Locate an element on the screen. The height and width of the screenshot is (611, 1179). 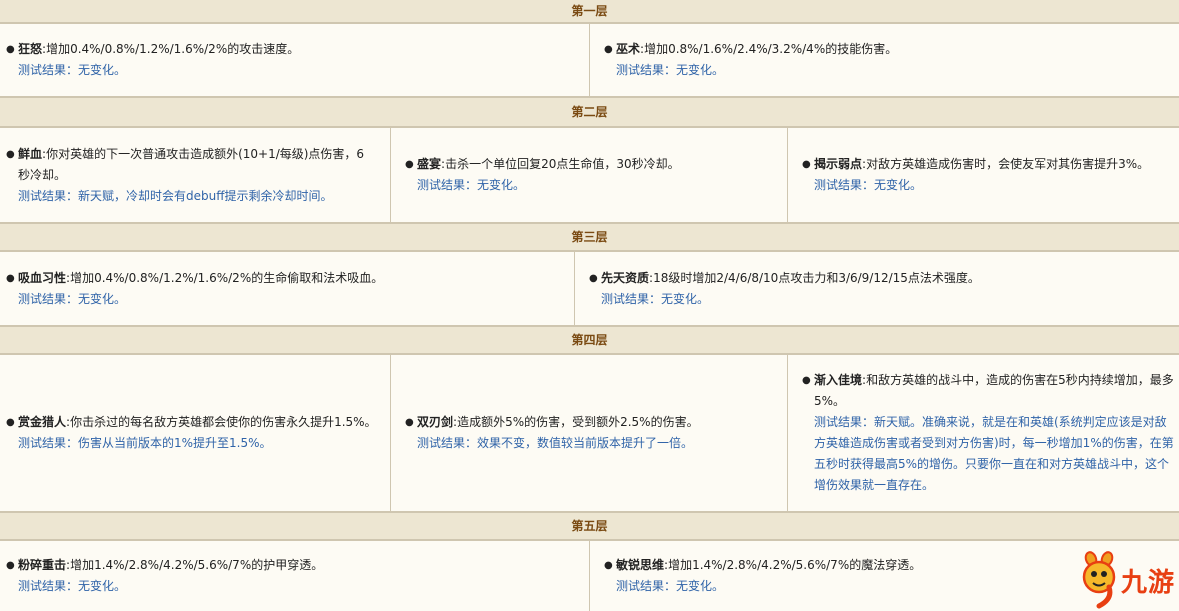
talent-cell: ● 盛宴:击杀一个单位回复20点生命值，30秒冷却。 测试结果：无变化。 is located at coordinates (589, 175).